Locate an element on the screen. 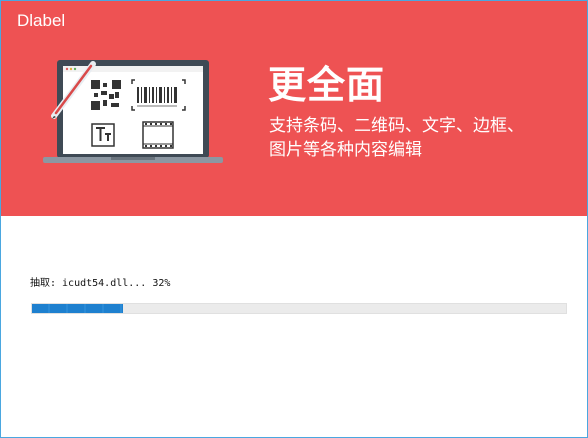 Image resolution: width=588 pixels, height=438 pixels. headline: 更全面 is located at coordinates (327, 85).